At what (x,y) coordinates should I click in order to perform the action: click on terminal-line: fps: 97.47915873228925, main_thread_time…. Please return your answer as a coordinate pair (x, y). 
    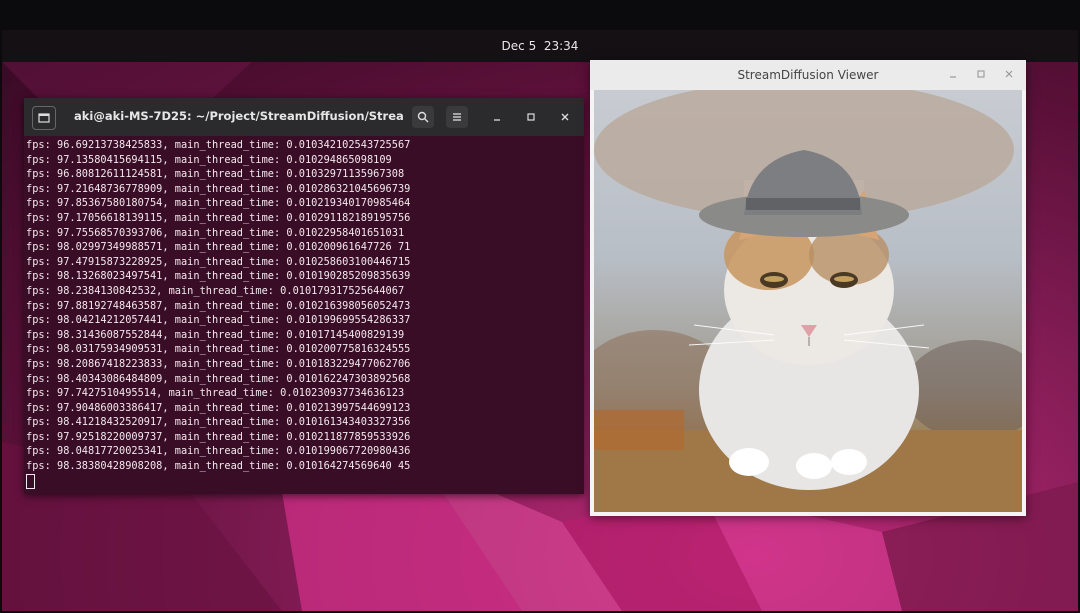
    Looking at the image, I should click on (218, 261).